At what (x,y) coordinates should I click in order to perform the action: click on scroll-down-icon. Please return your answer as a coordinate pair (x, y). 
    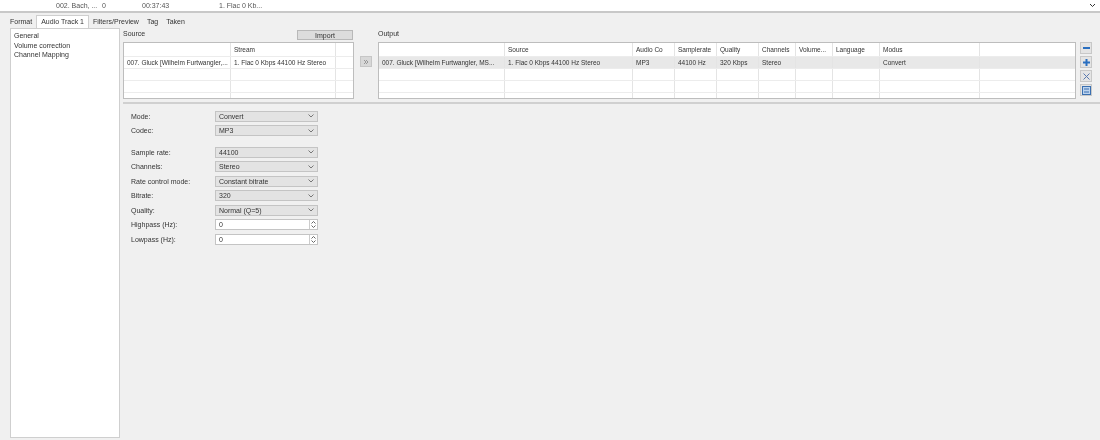
    Looking at the image, I should click on (1092, 5).